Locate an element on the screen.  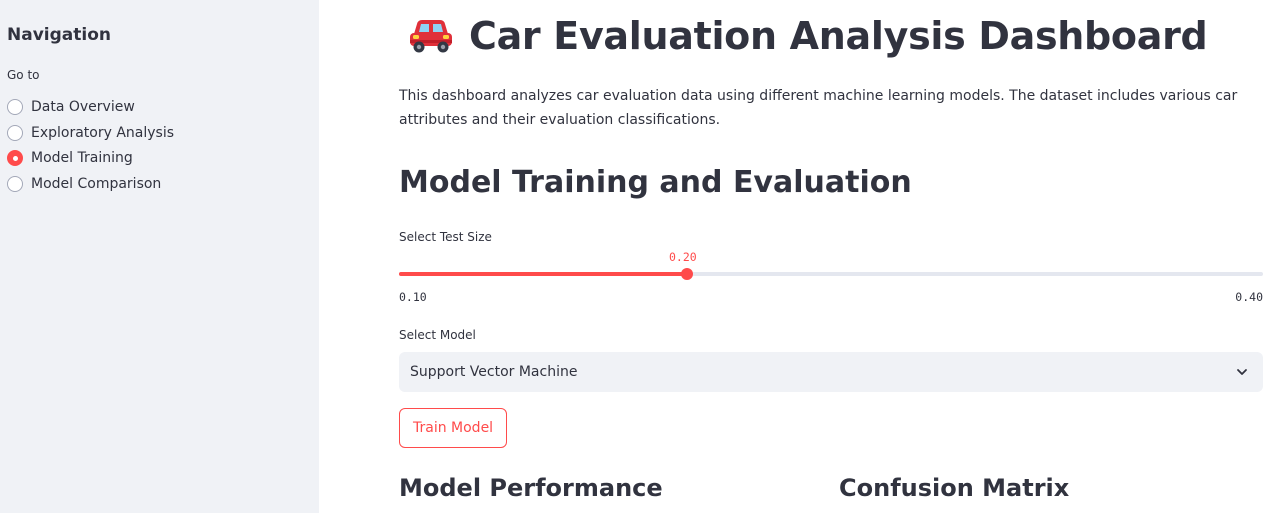
radio-selected-icon is located at coordinates (15, 158).